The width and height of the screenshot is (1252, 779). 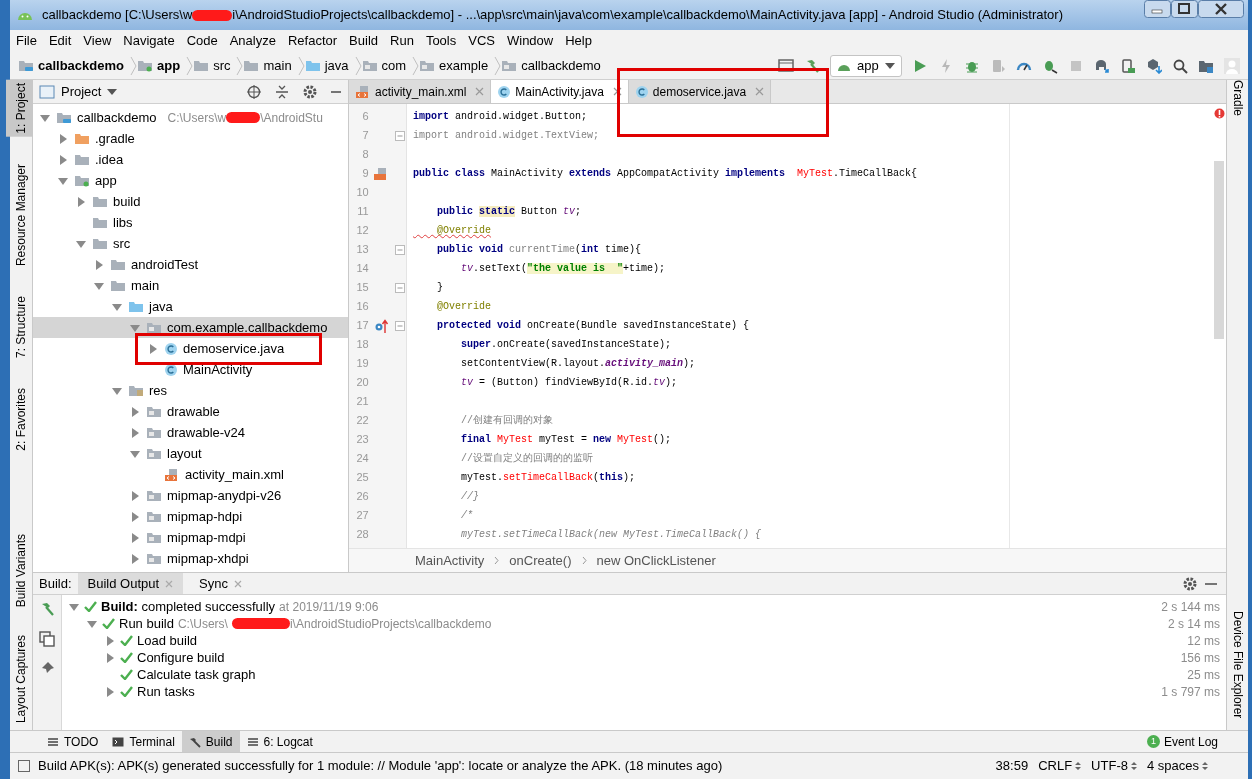 What do you see at coordinates (202, 41) in the screenshot?
I see `menu-item: Code` at bounding box center [202, 41].